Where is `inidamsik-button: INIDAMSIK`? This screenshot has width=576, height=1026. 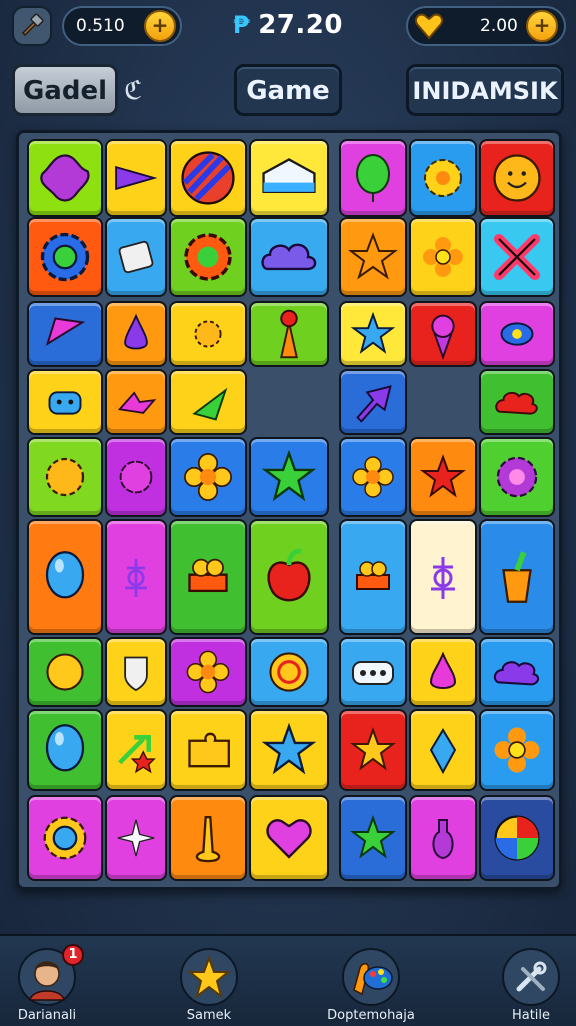 inidamsik-button: INIDAMSIK is located at coordinates (485, 90).